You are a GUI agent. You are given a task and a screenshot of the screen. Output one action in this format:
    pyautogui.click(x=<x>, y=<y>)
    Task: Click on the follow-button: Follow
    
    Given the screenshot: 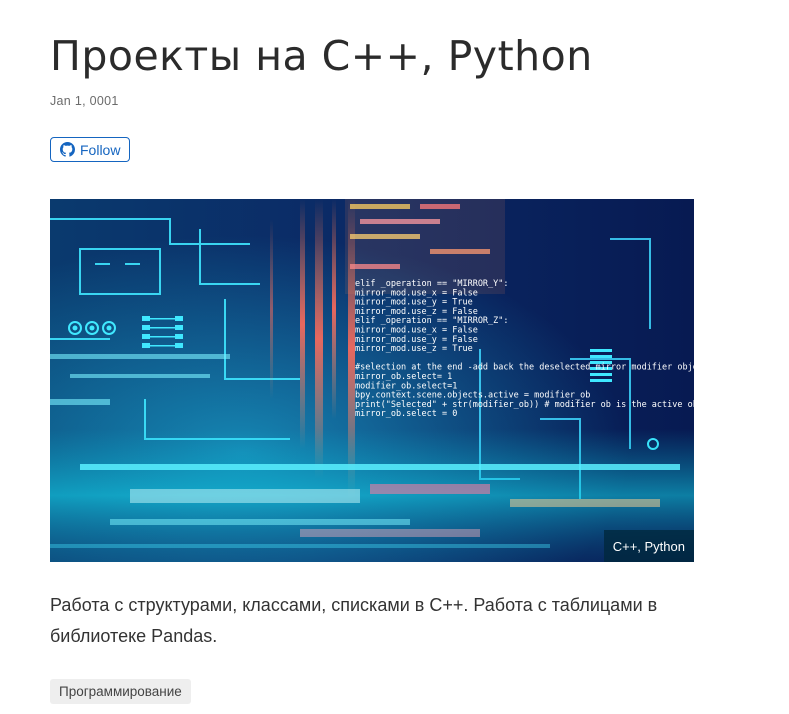 What is the action you would take?
    pyautogui.click(x=90, y=149)
    